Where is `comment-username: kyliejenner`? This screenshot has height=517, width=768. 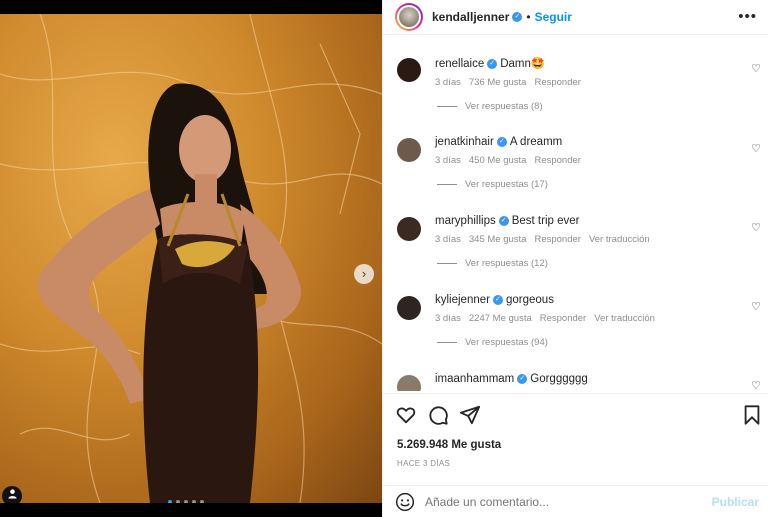 comment-username: kyliejenner is located at coordinates (462, 300).